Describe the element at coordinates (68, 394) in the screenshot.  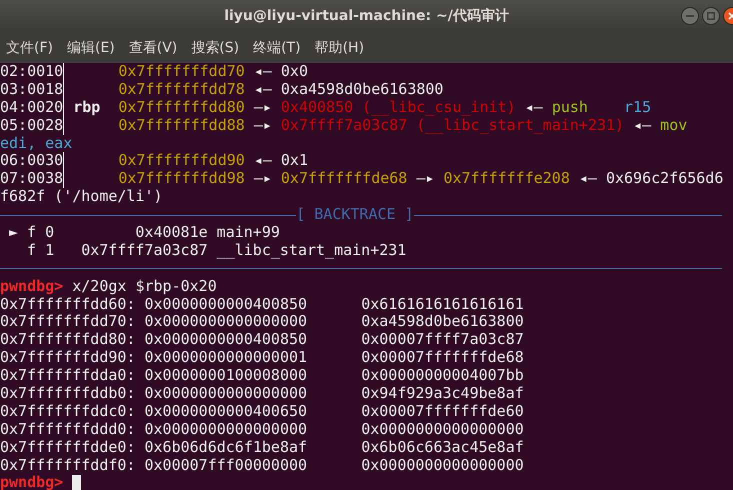
I see `memory-address: 0x7fffffffddb0:` at that location.